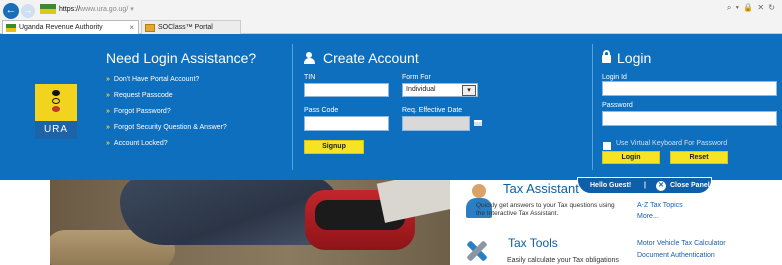  What do you see at coordinates (131, 27) in the screenshot?
I see `tab-close-icon: ×` at bounding box center [131, 27].